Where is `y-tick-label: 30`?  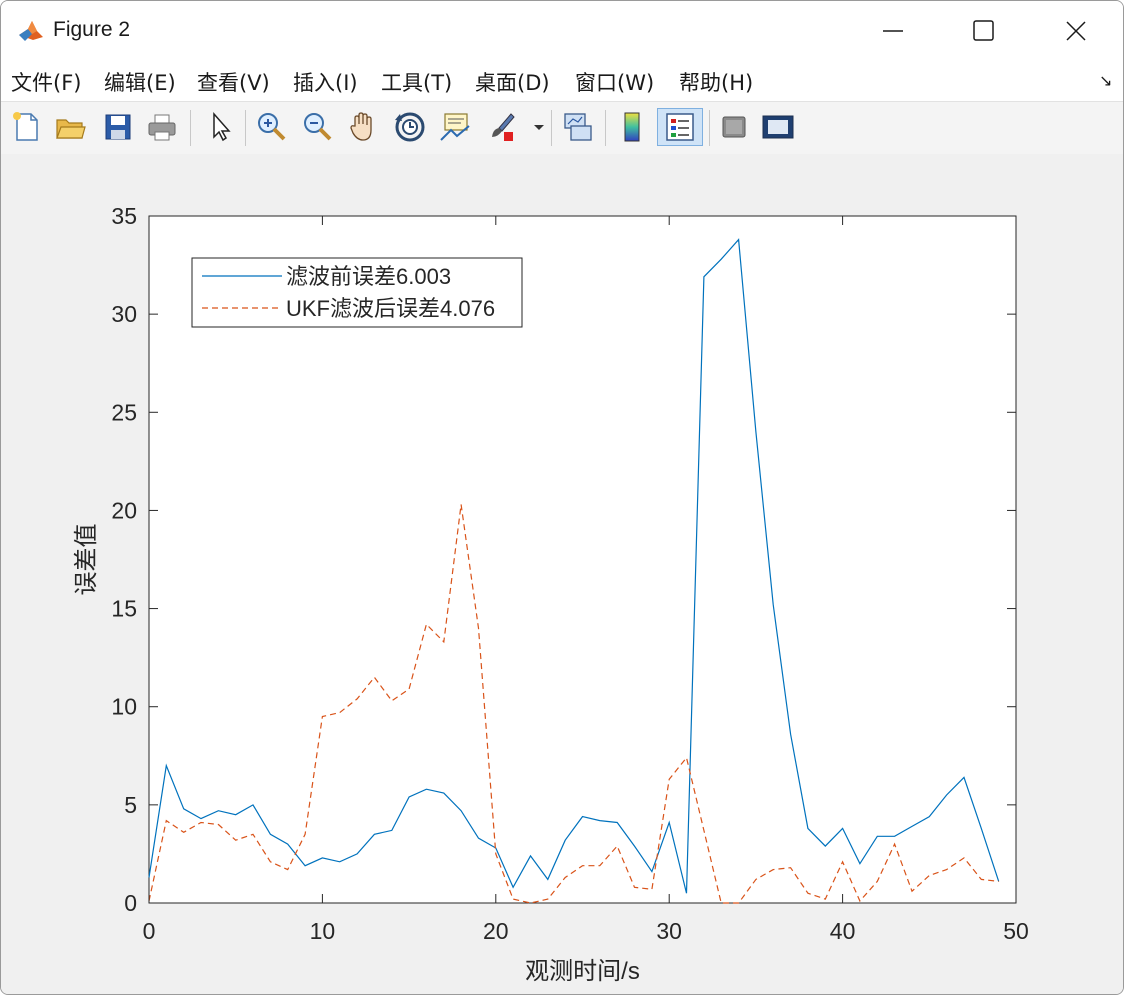 y-tick-label: 30 is located at coordinates (124, 314).